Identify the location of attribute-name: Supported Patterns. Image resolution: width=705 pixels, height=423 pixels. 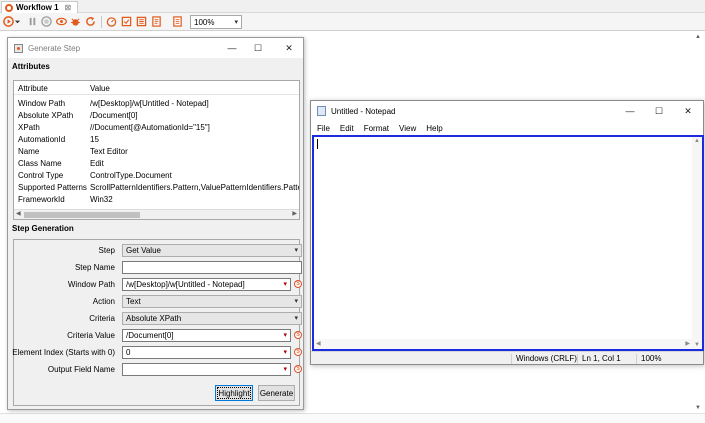
(52, 187).